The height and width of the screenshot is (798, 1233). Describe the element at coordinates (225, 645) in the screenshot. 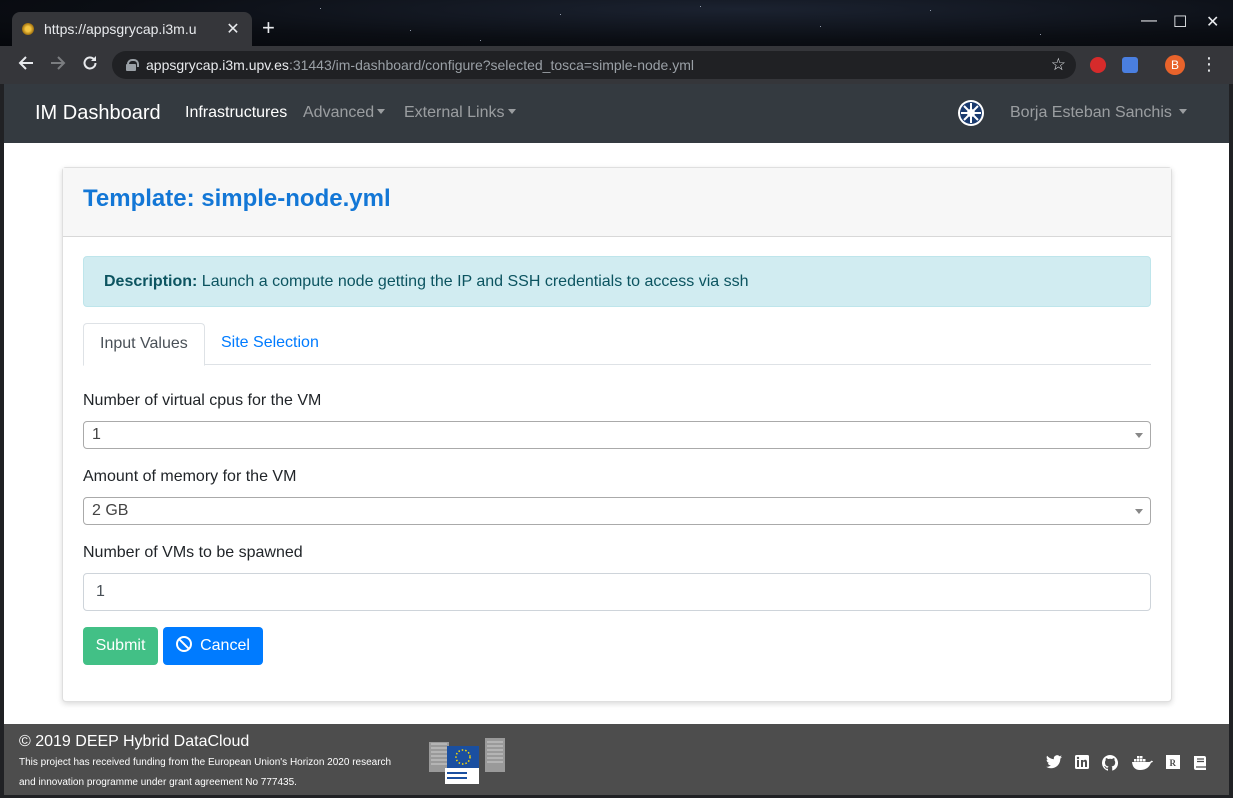

I see `cancel-label: Cancel` at that location.